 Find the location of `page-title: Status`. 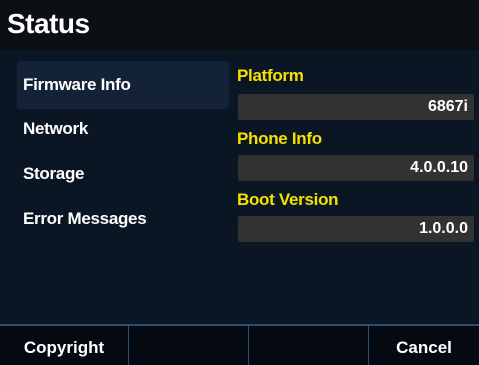

page-title: Status is located at coordinates (48, 23).